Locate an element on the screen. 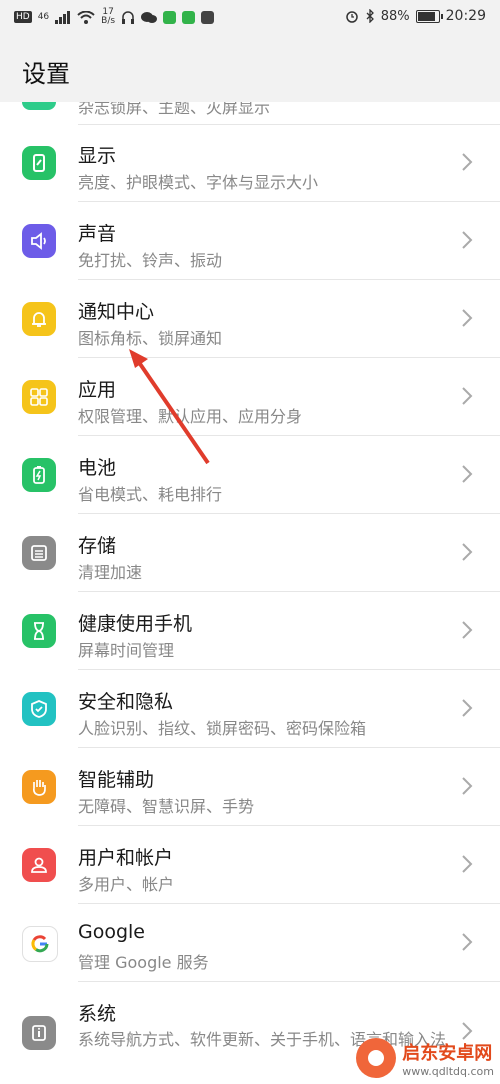  shield-icon is located at coordinates (39, 709).